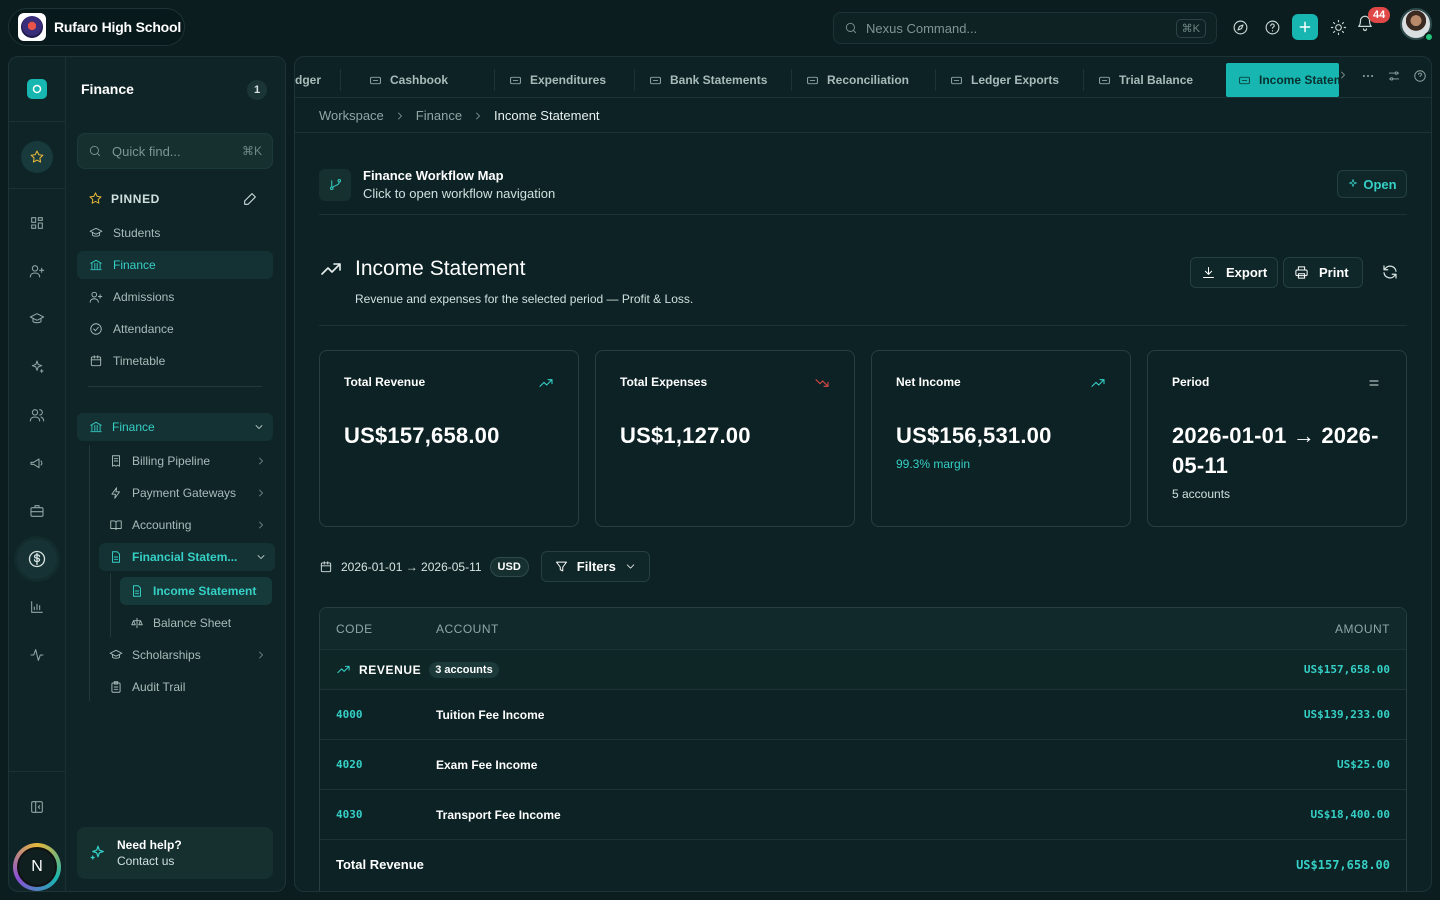 The width and height of the screenshot is (1440, 900). I want to click on school-name: Rufaro High School, so click(118, 27).